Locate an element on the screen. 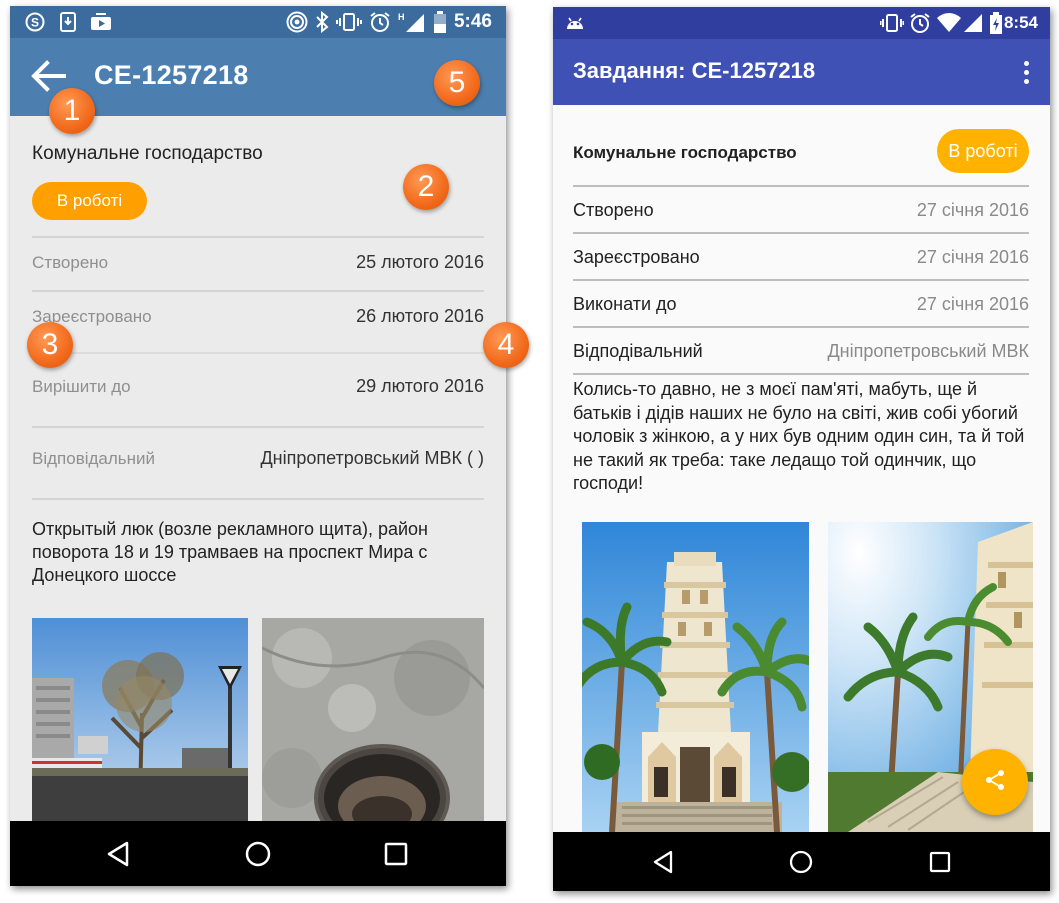  detail-value: Дніпропетровський МВК ( ) is located at coordinates (372, 458).